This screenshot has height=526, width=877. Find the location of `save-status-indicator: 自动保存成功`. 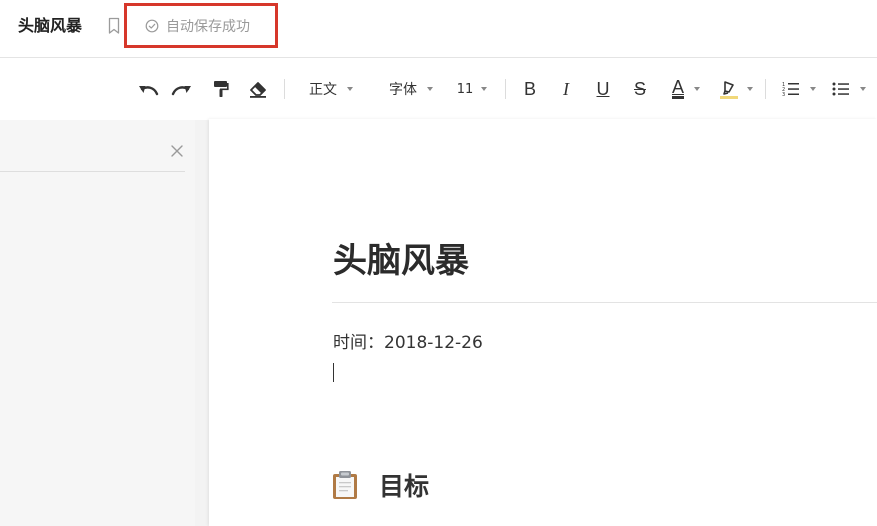

save-status-indicator: 自动保存成功 is located at coordinates (201, 25).